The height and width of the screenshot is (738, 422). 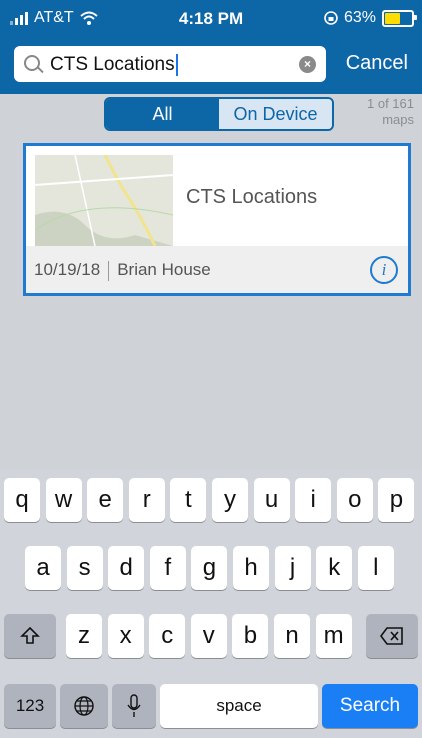 What do you see at coordinates (313, 500) in the screenshot?
I see `key-i: i` at bounding box center [313, 500].